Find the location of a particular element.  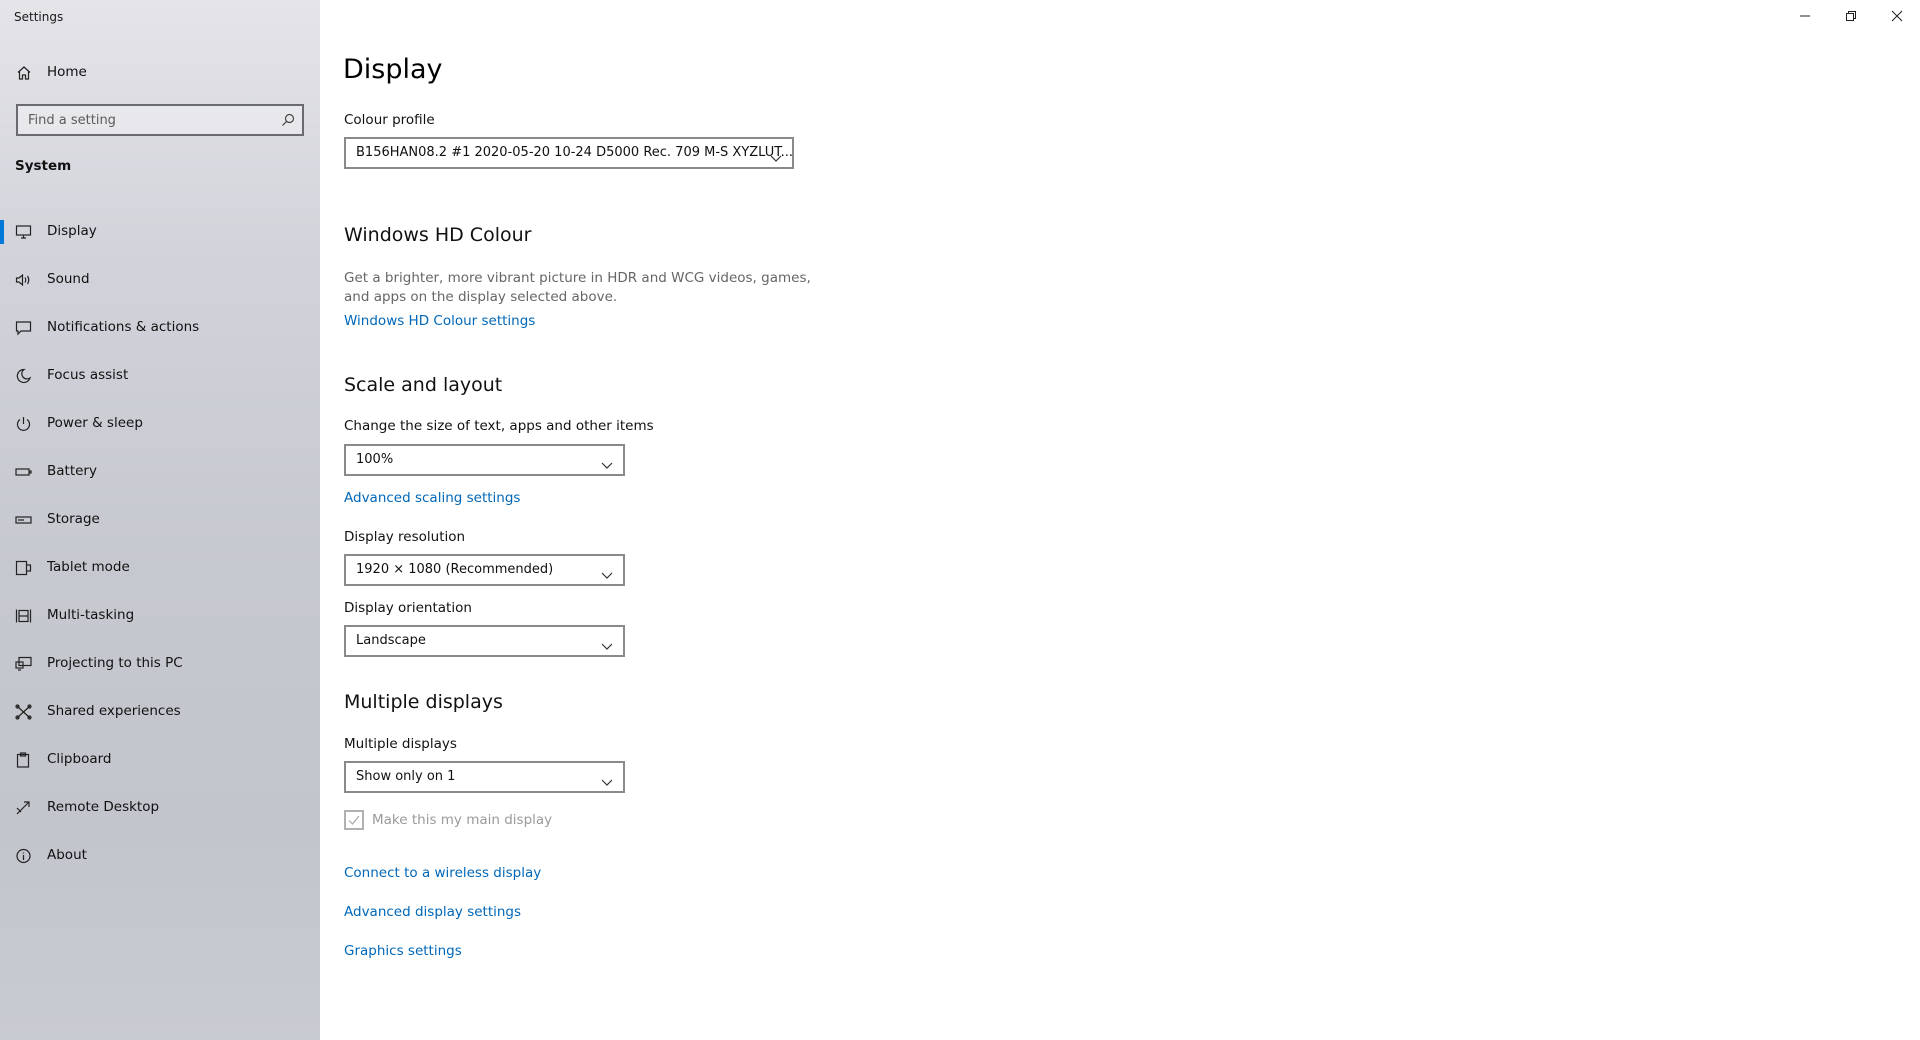

sidebar-item-clipboard: Clipboard is located at coordinates (160, 760).